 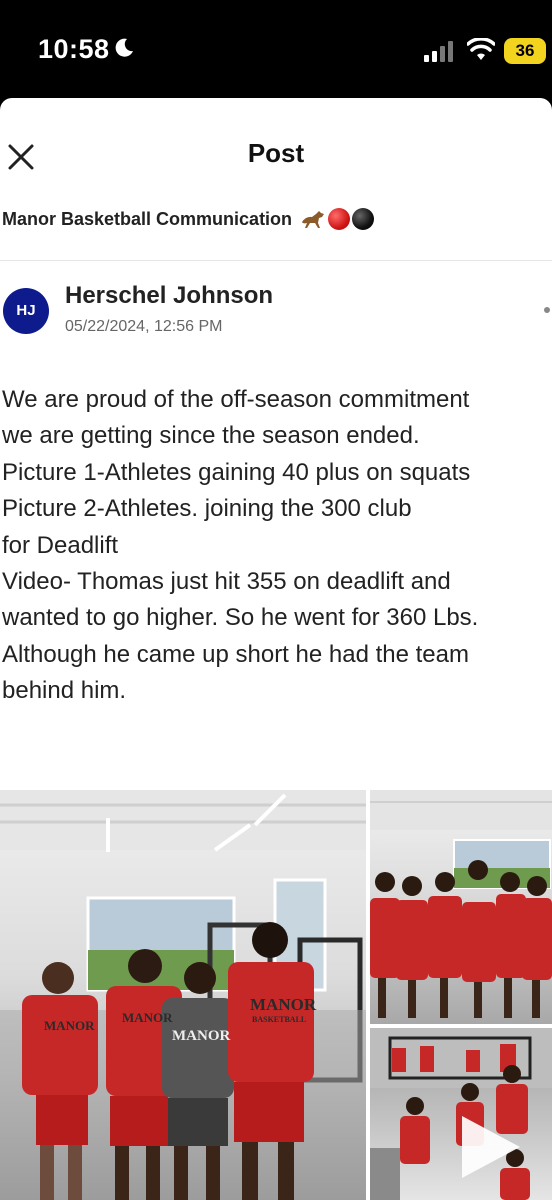 I want to click on group-emojis, so click(x=337, y=219).